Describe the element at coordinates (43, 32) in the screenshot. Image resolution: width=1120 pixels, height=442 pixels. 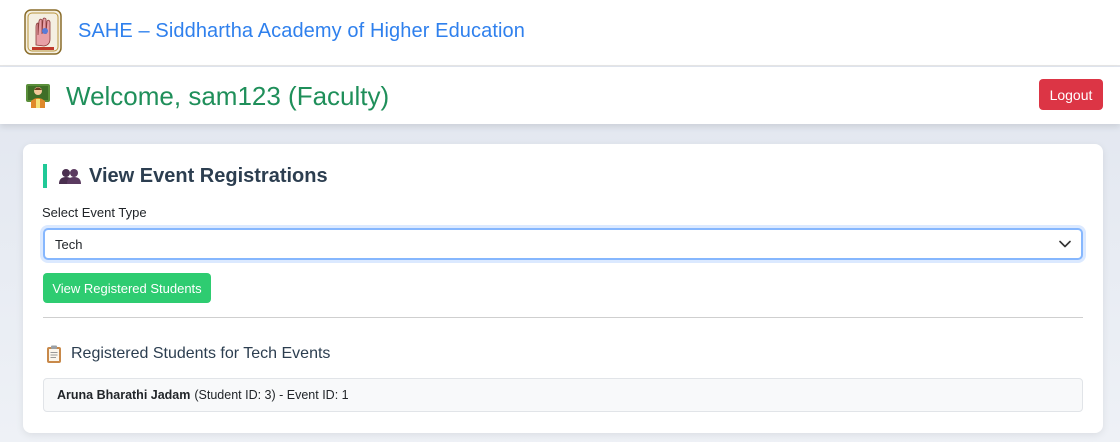
I see `sahe-logo-icon` at that location.